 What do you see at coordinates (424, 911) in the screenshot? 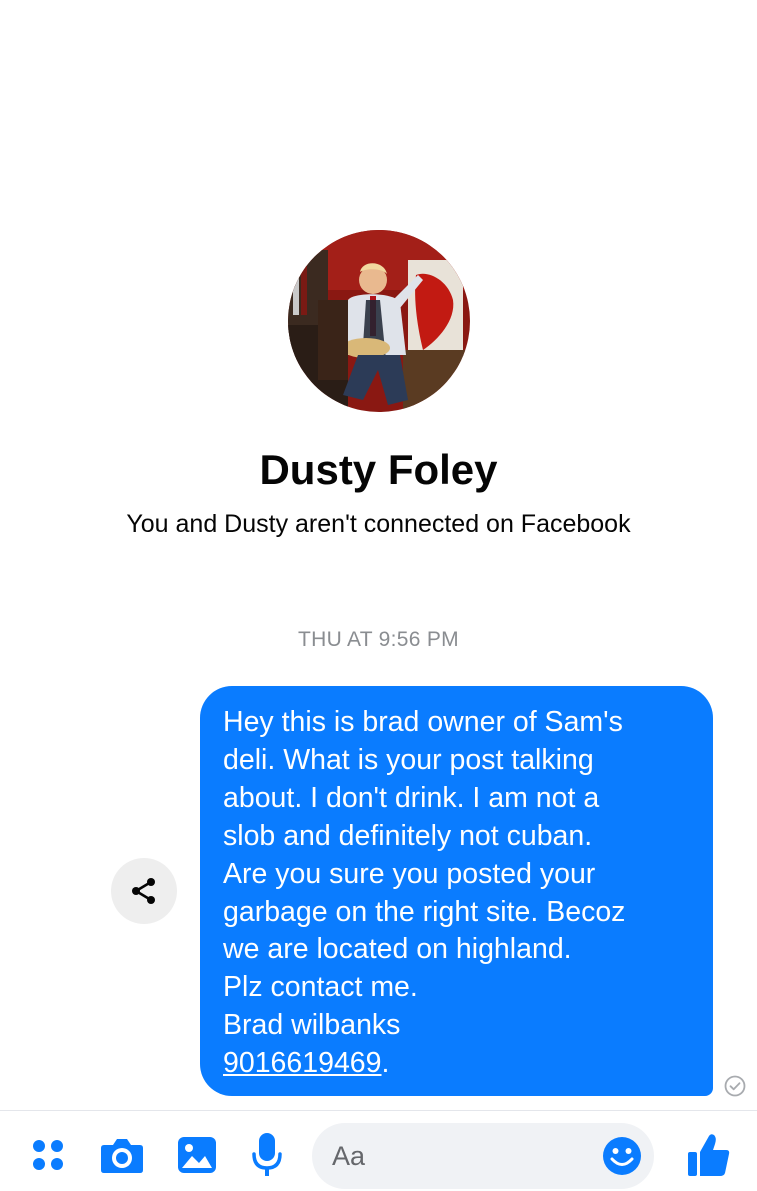
I see `message-line: garbage on the right site. Becoz` at bounding box center [424, 911].